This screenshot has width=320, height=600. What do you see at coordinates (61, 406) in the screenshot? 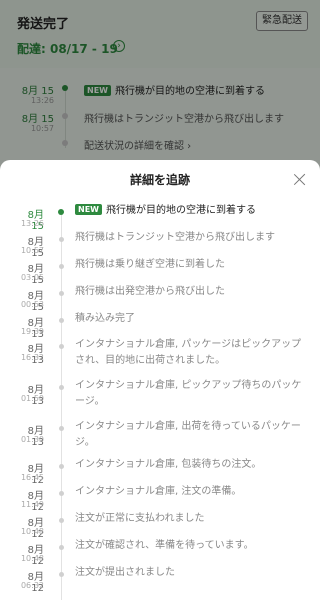
I see `timeline-line` at bounding box center [61, 406].